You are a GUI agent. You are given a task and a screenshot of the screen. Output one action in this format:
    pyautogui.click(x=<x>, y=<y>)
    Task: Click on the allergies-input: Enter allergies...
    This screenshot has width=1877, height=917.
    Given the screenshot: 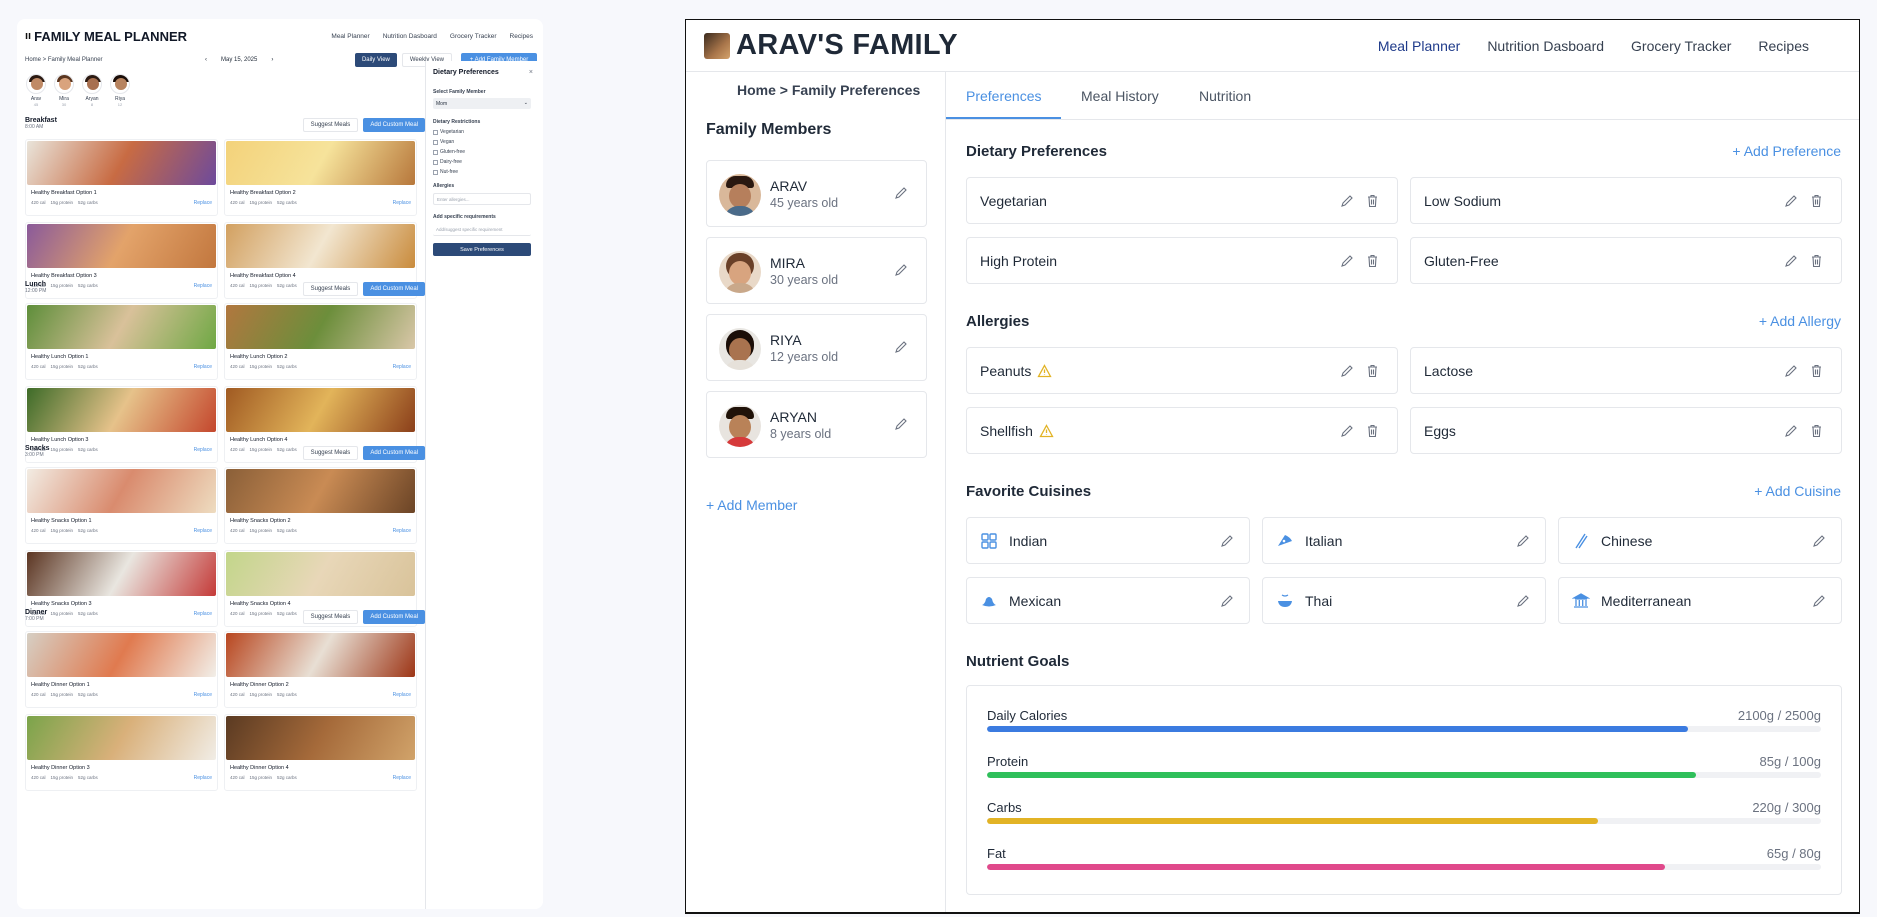 What is the action you would take?
    pyautogui.click(x=482, y=199)
    